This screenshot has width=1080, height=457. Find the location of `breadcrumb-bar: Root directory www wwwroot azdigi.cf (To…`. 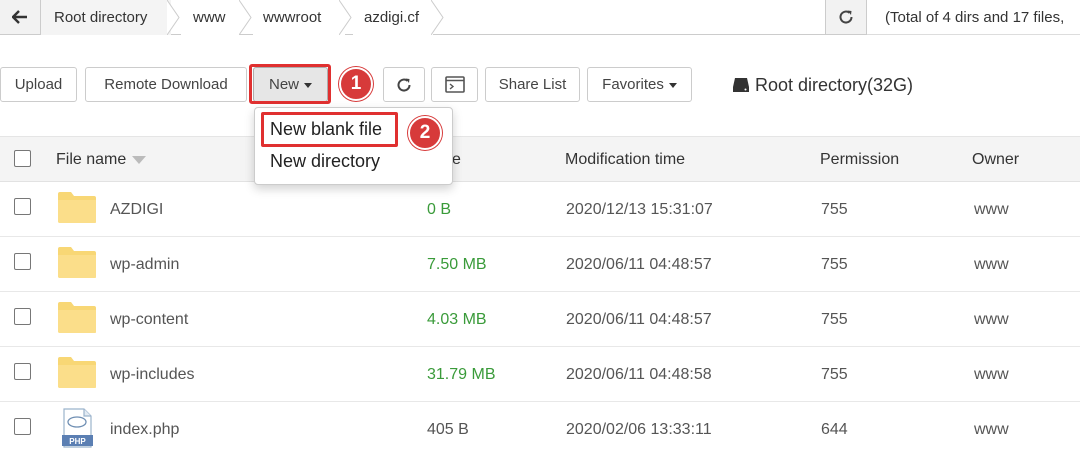

breadcrumb-bar: Root directory www wwwroot azdigi.cf (To… is located at coordinates (540, 17).